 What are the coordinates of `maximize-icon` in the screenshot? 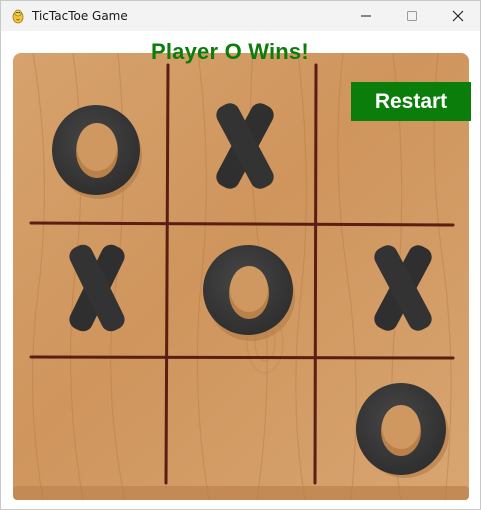 It's located at (412, 16).